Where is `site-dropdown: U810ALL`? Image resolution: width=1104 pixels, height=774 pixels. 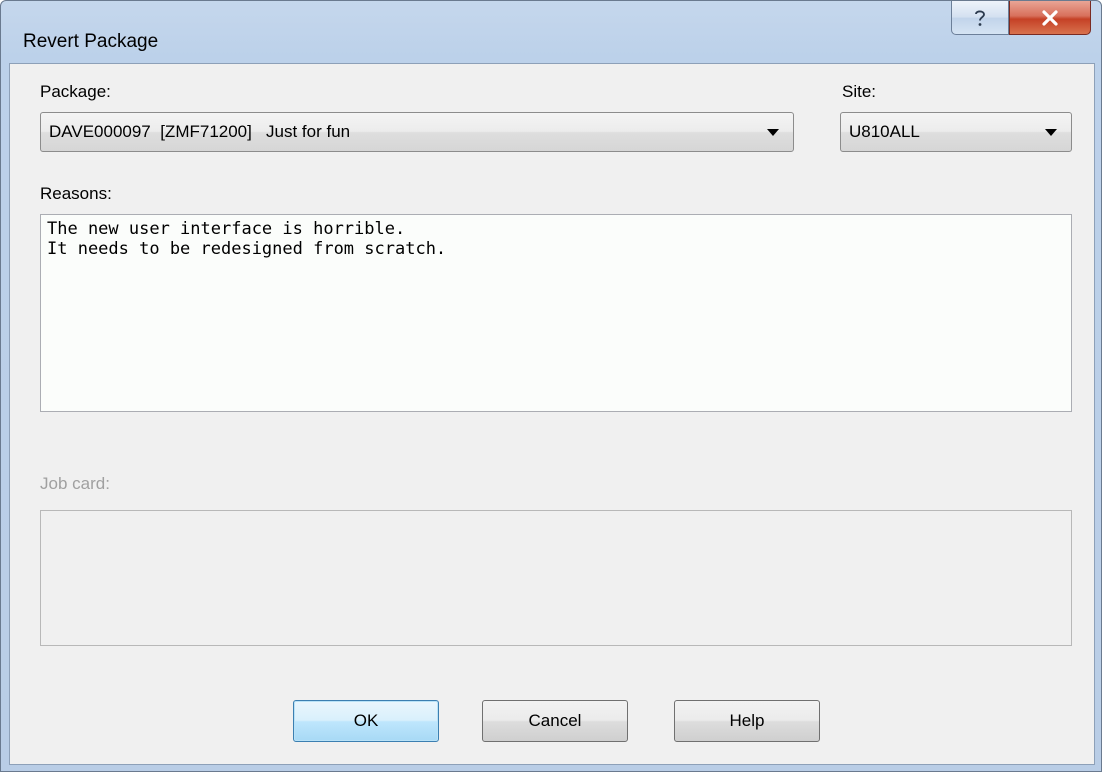
site-dropdown: U810ALL is located at coordinates (956, 132).